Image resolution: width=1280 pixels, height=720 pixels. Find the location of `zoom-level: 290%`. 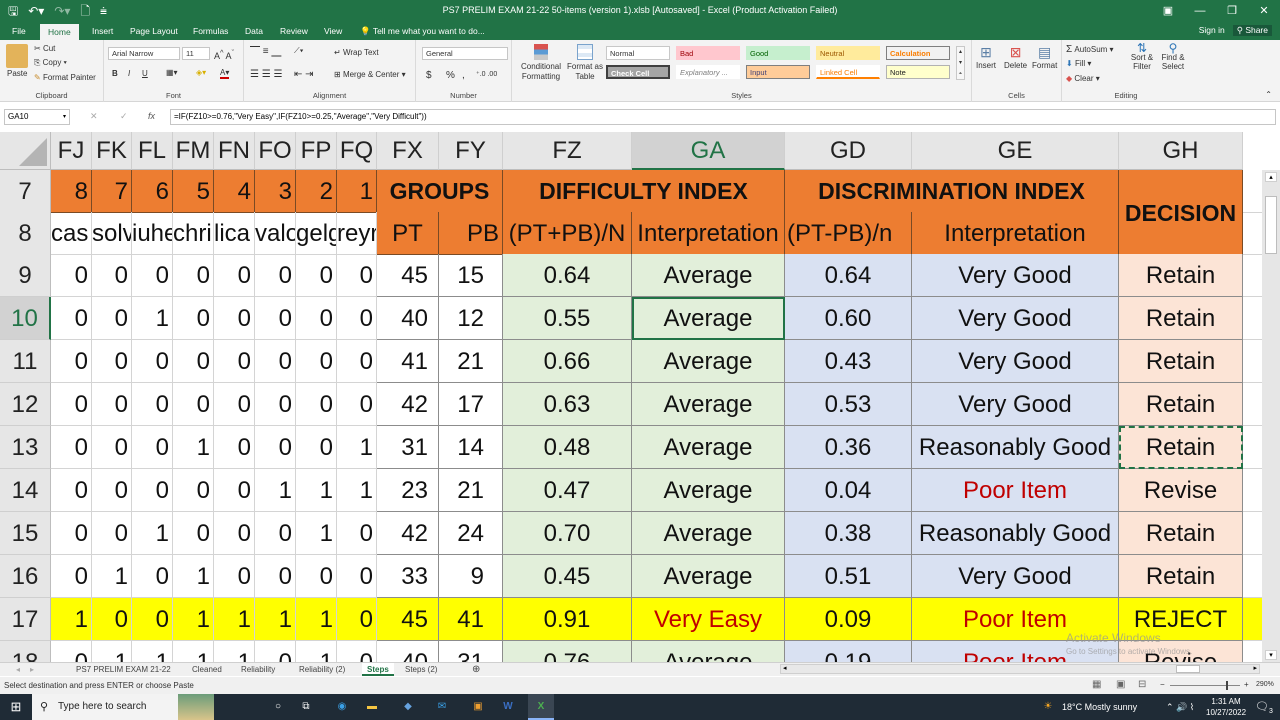

zoom-level: 290% is located at coordinates (1265, 684).